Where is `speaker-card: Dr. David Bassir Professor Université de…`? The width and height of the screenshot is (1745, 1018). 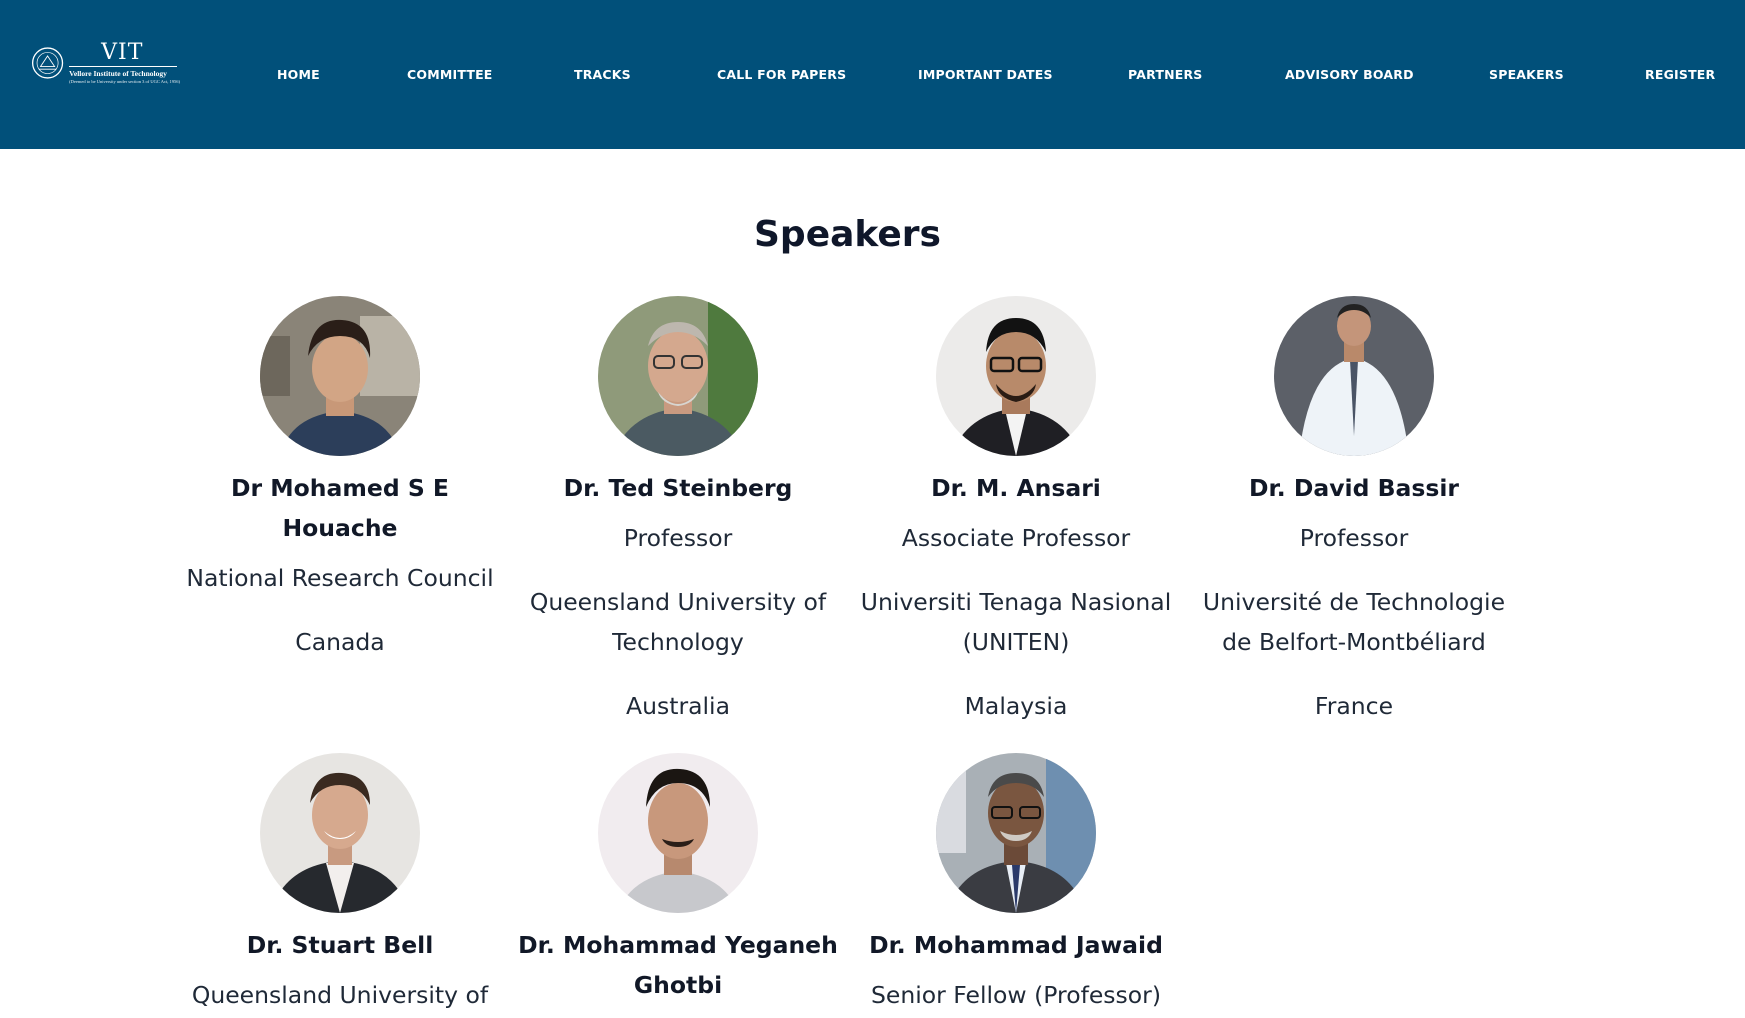
speaker-card: Dr. David Bassir Professor Université de… is located at coordinates (1354, 511).